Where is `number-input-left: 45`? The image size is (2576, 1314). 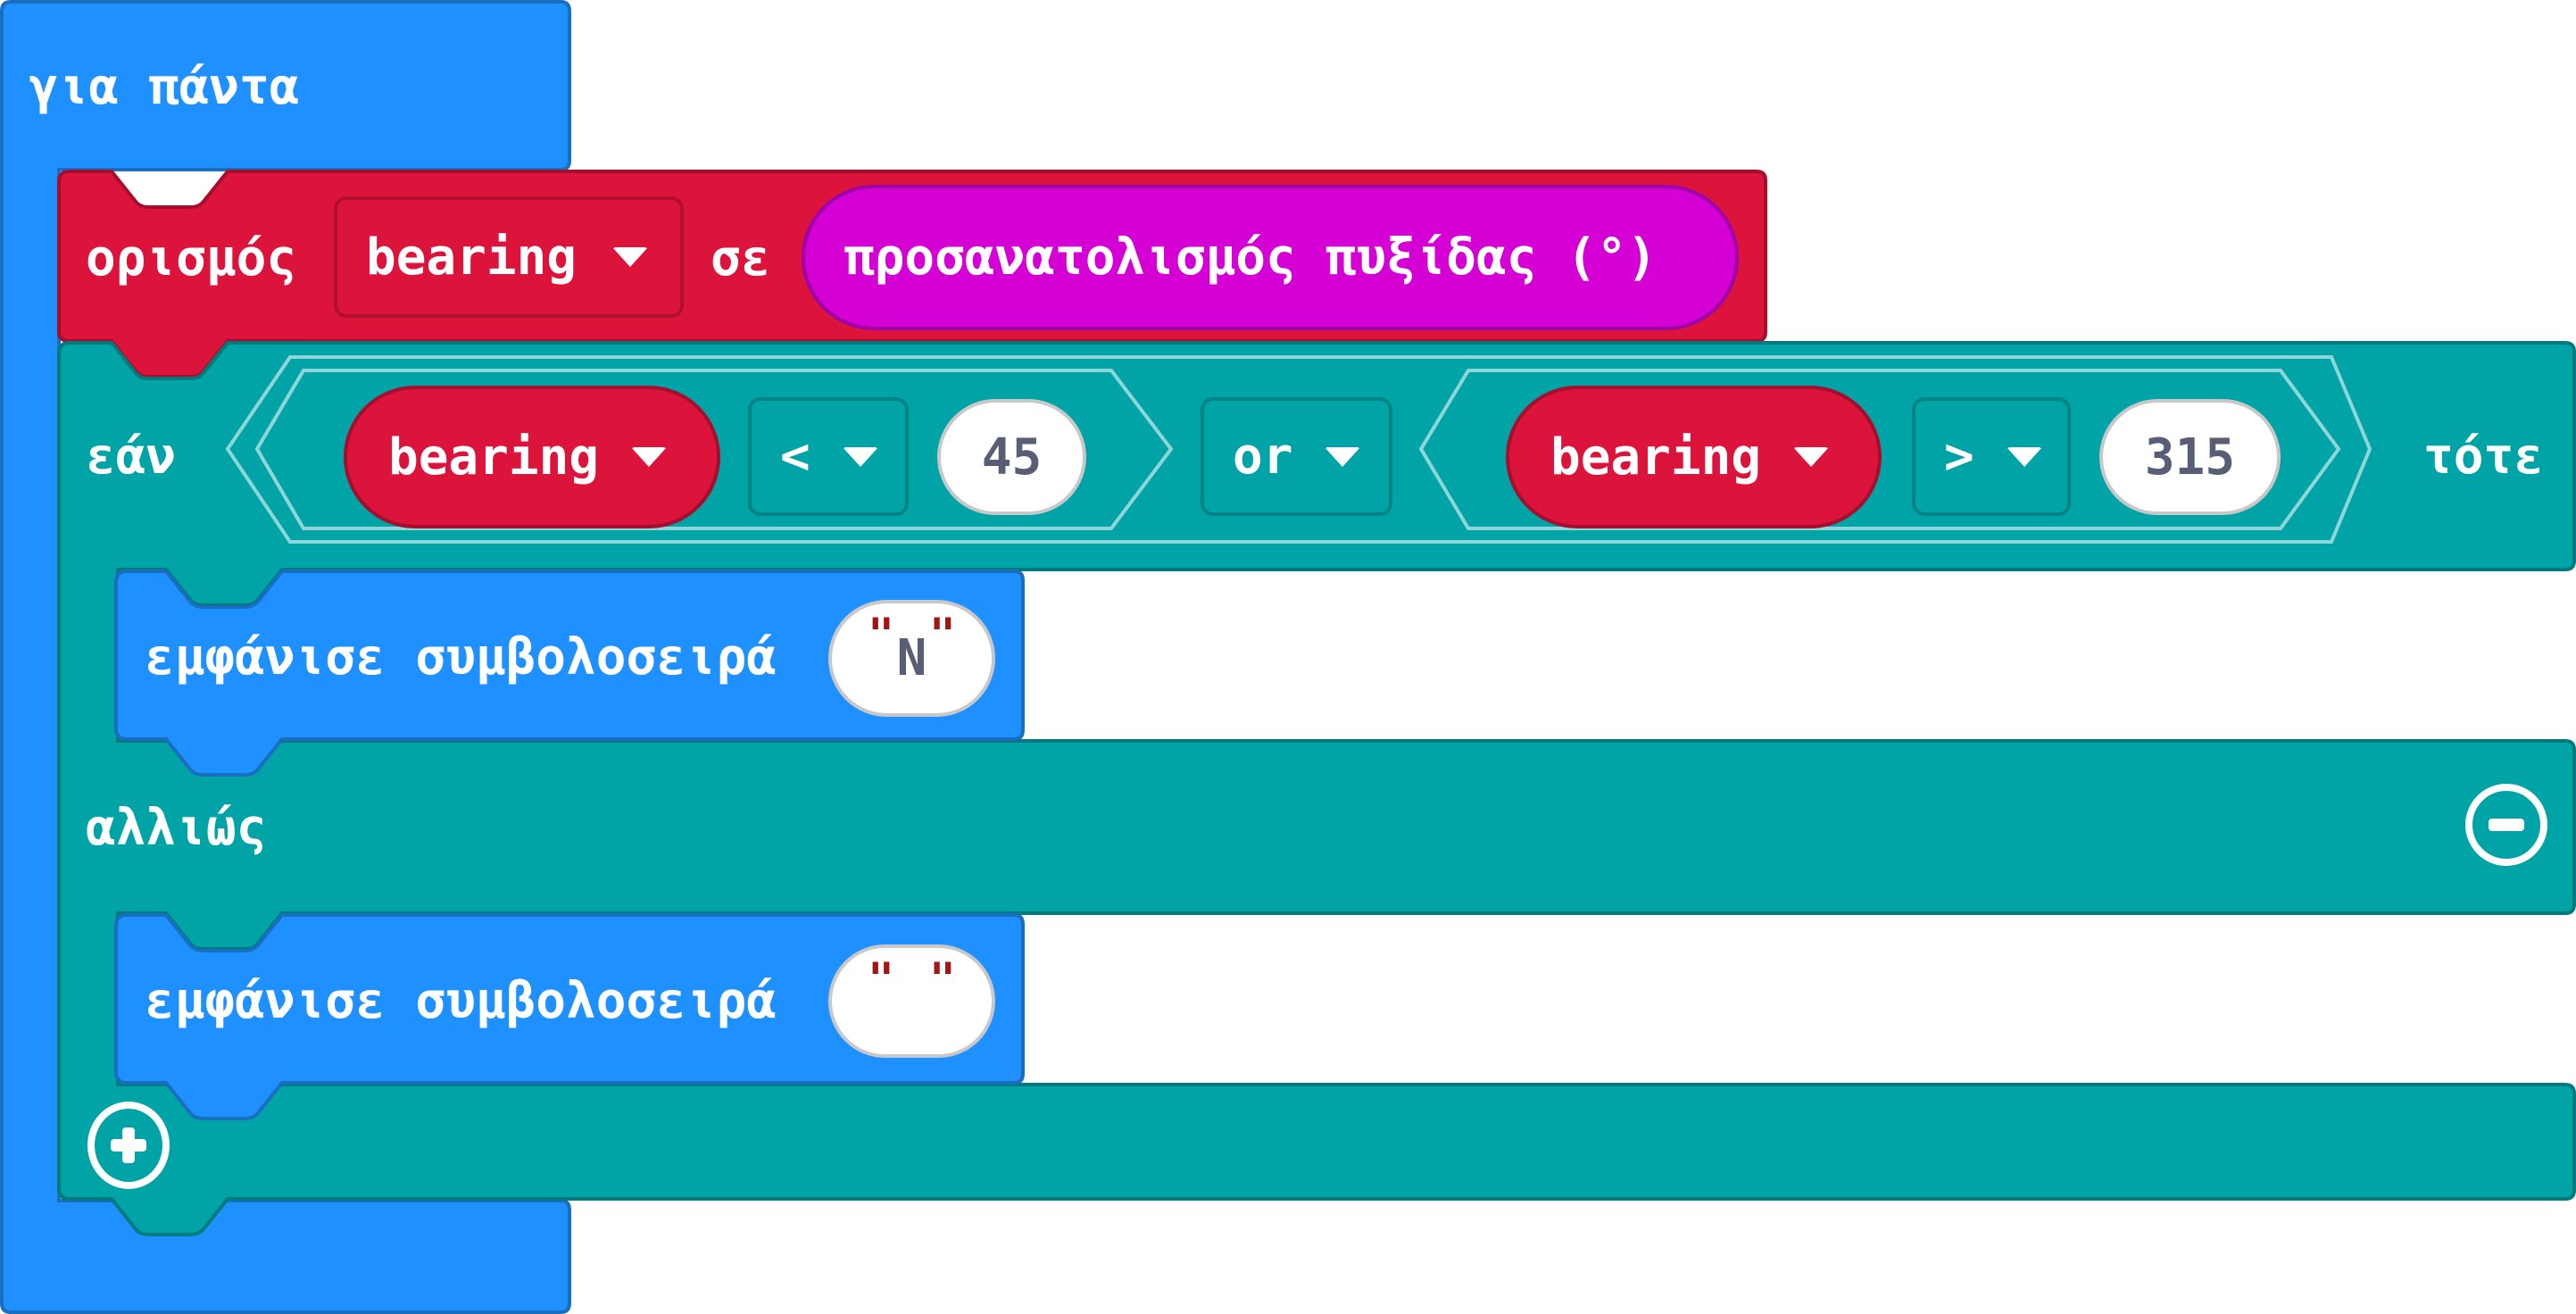 number-input-left: 45 is located at coordinates (1012, 457).